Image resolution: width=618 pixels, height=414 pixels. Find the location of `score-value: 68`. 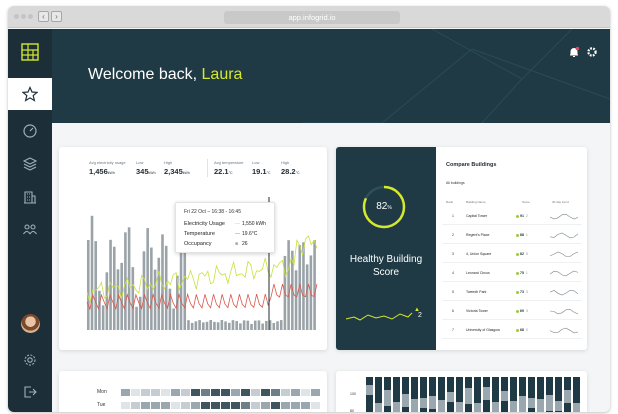

score-value: 68 is located at coordinates (522, 330).